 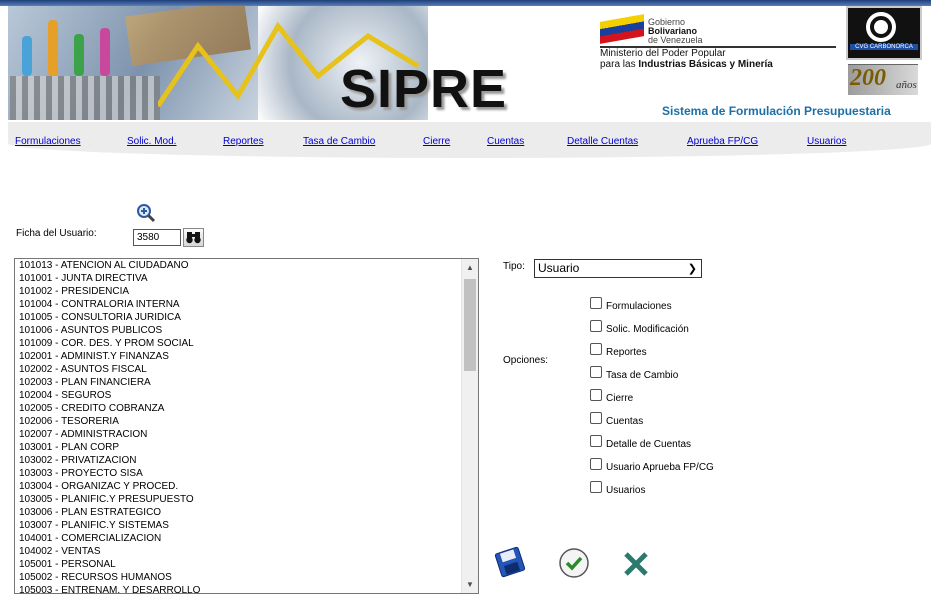 What do you see at coordinates (514, 266) in the screenshot?
I see `tipo-label: Tipo:` at bounding box center [514, 266].